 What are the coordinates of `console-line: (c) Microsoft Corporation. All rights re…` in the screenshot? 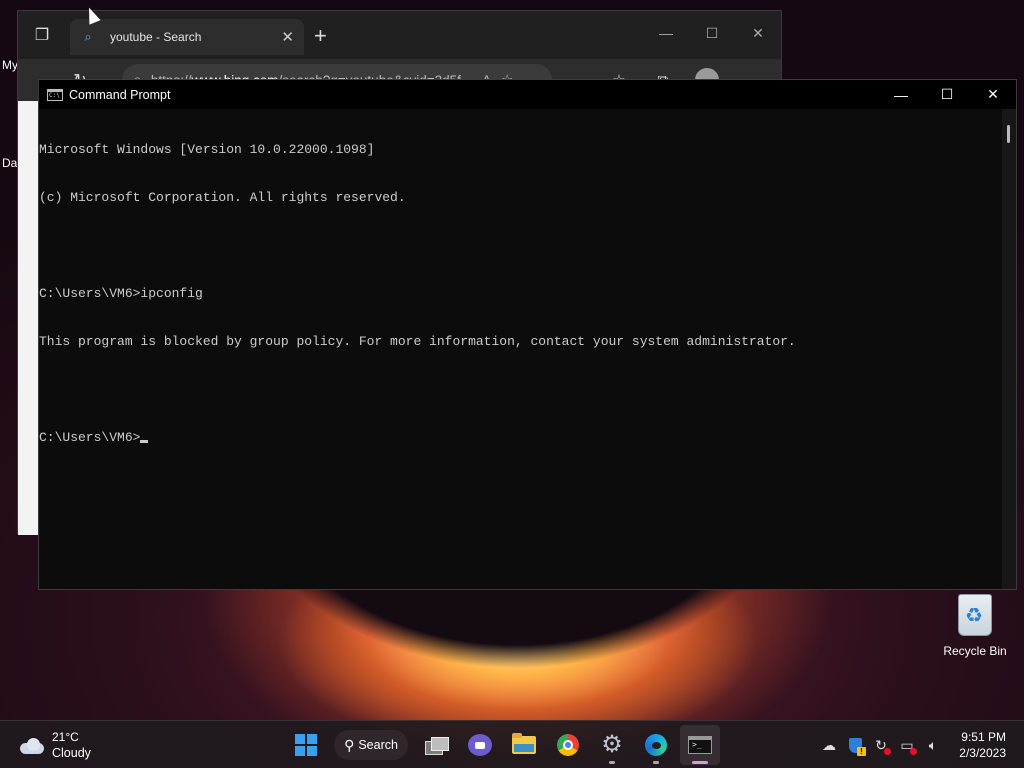 It's located at (222, 197).